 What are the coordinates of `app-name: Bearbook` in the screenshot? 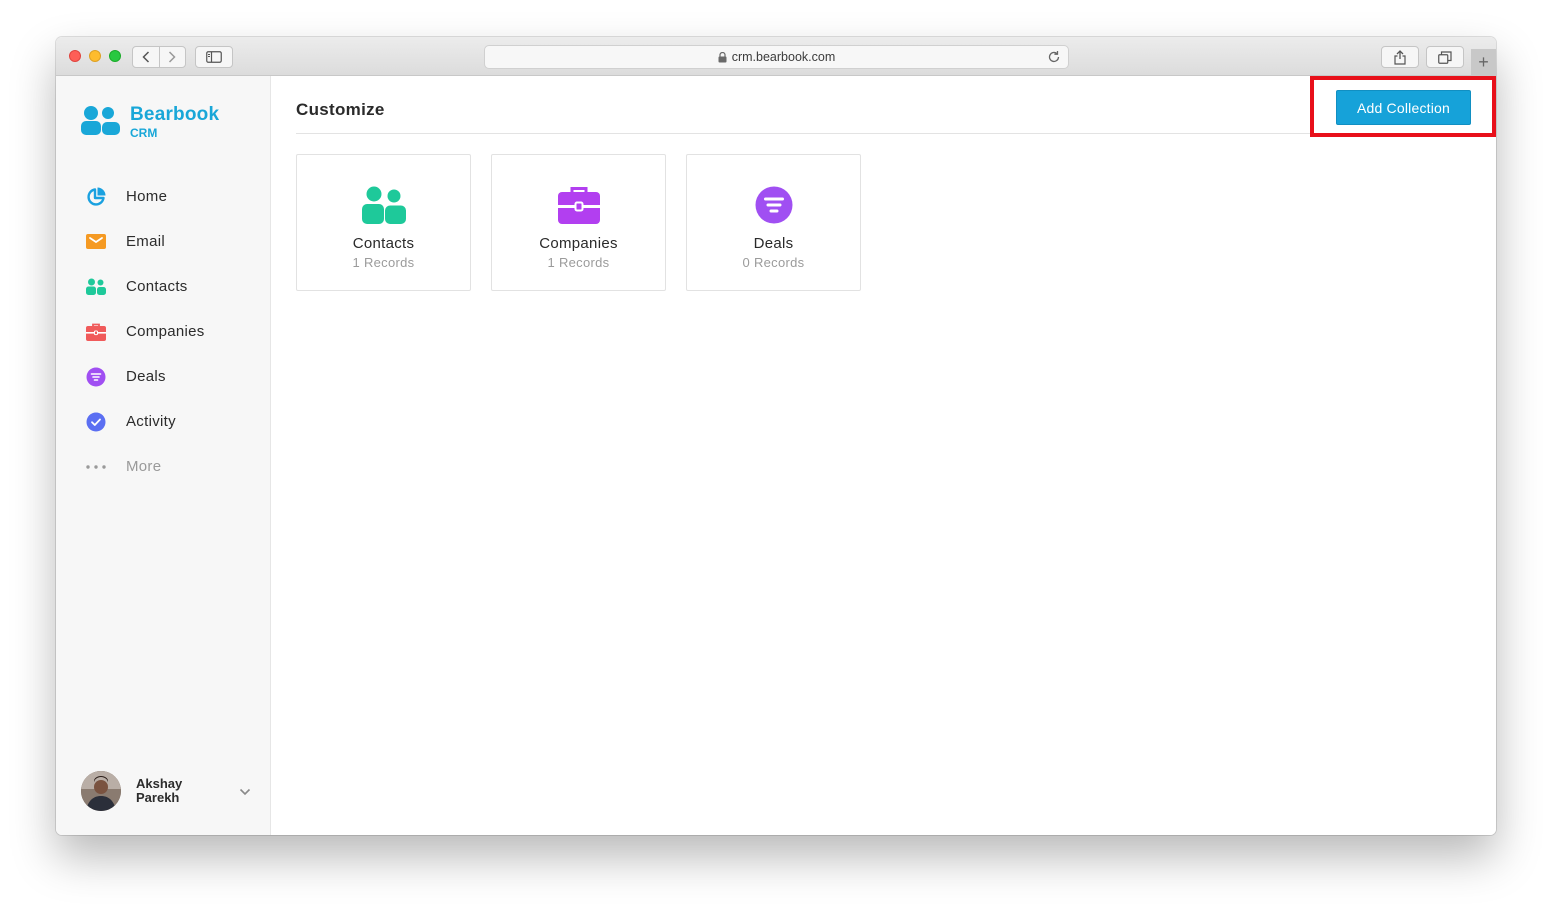 It's located at (175, 114).